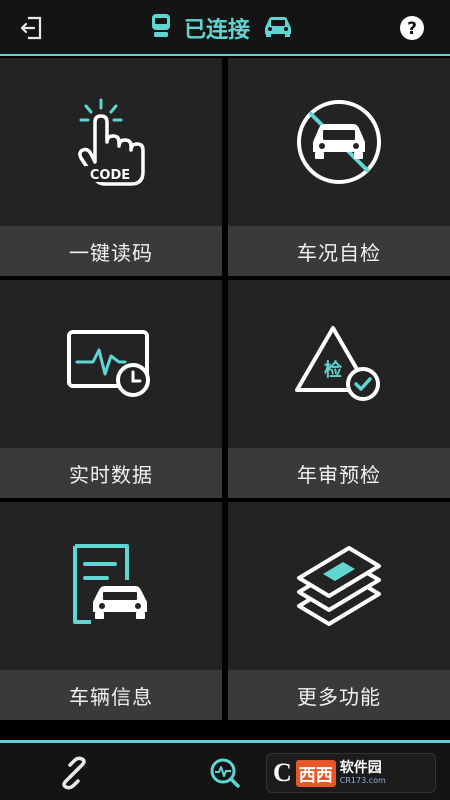  Describe the element at coordinates (111, 473) in the screenshot. I see `tile-label: 实时数据` at that location.